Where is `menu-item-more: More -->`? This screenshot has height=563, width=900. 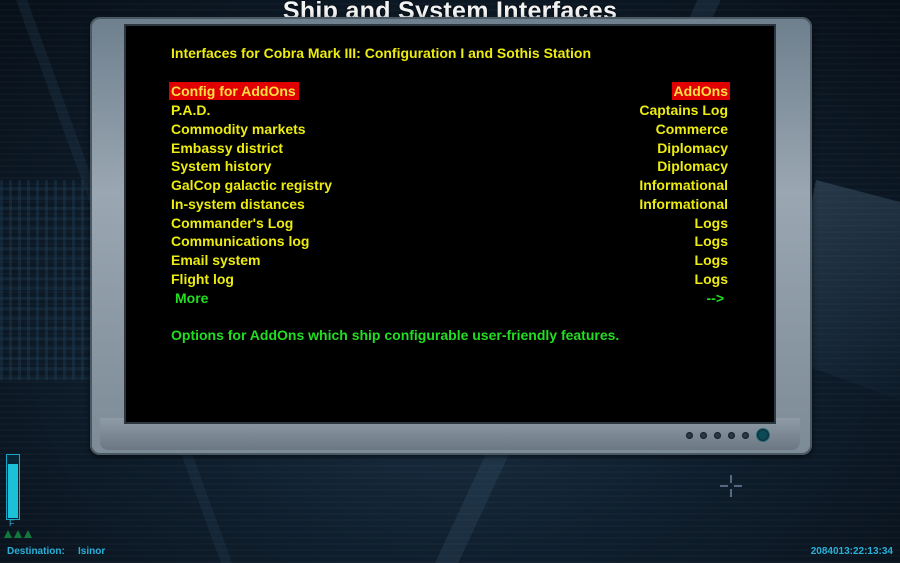 menu-item-more: More --> is located at coordinates (450, 298).